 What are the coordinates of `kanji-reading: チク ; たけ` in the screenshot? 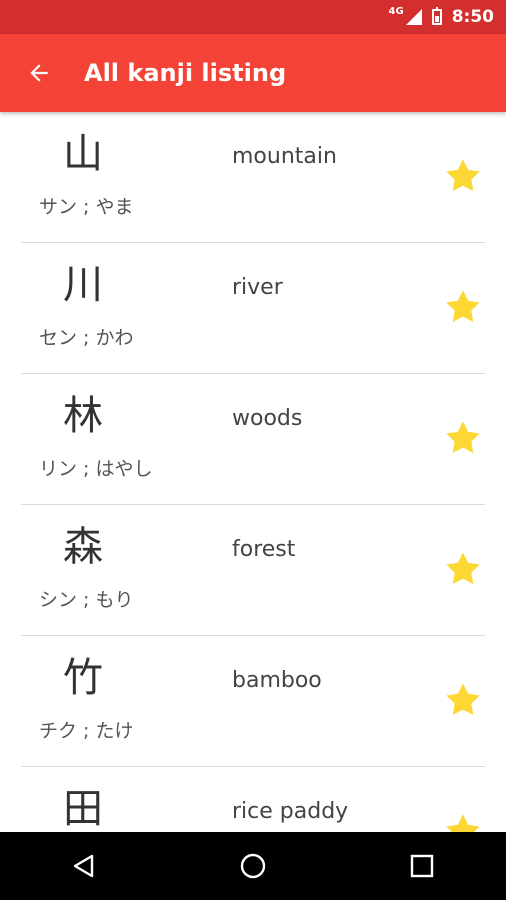 It's located at (86, 731).